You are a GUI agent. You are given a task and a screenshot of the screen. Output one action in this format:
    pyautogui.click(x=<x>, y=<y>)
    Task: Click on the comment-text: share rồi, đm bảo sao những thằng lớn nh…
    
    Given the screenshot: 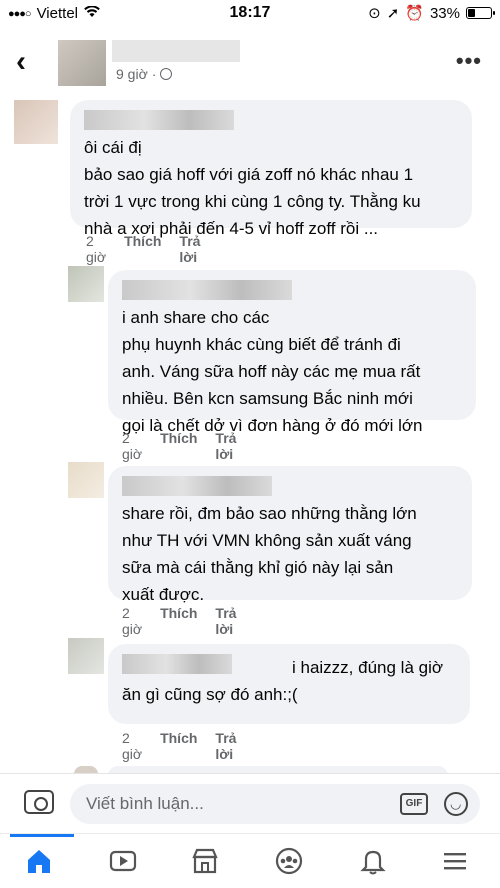 What is the action you would take?
    pyautogui.click(x=269, y=554)
    